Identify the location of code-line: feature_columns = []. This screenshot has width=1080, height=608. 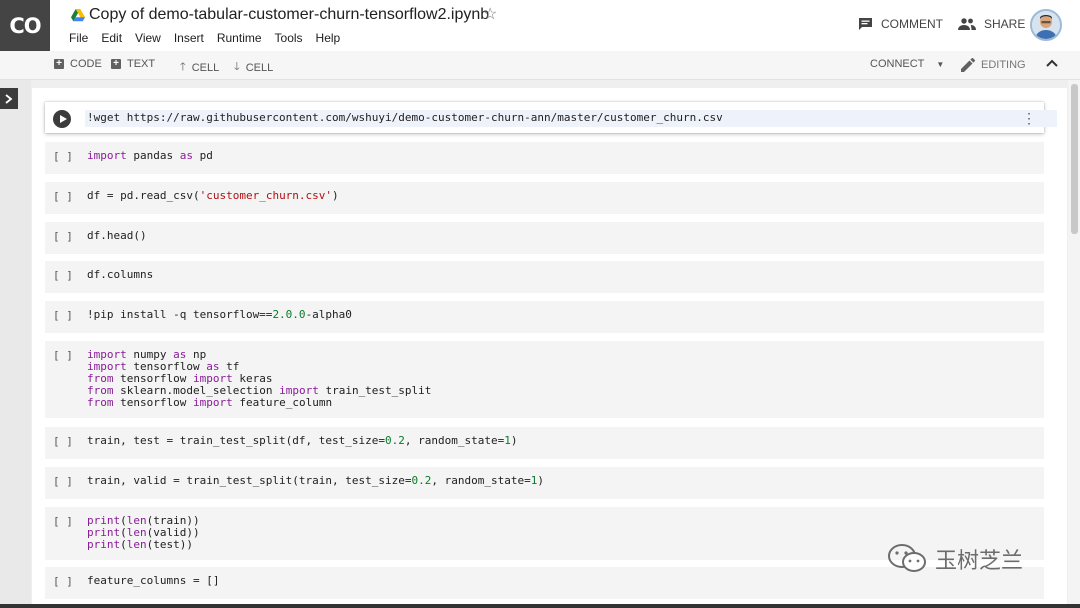
(153, 581).